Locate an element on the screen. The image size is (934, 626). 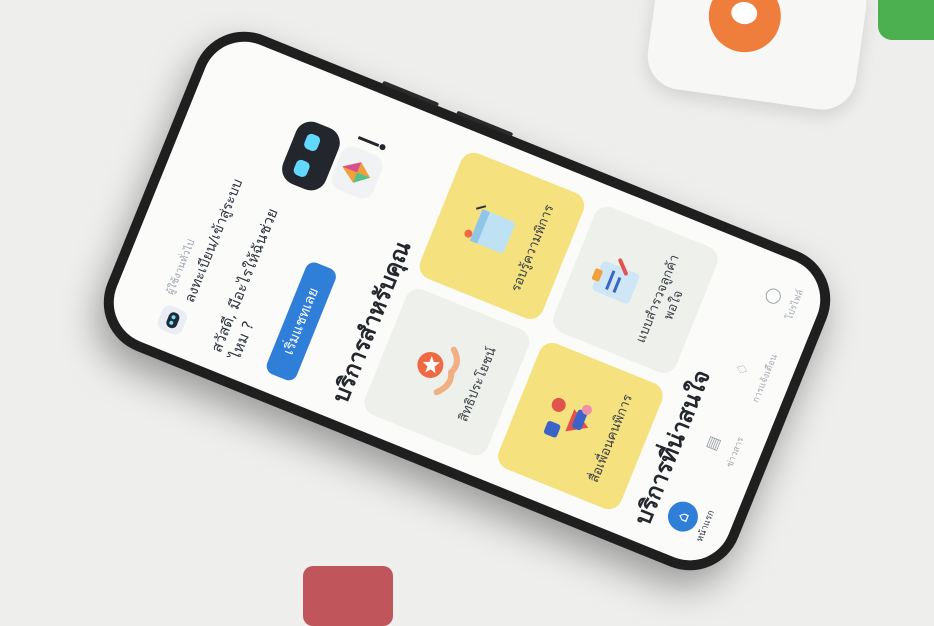
nav-profile: ◯ โปรไฟล์ is located at coordinates (779, 298).